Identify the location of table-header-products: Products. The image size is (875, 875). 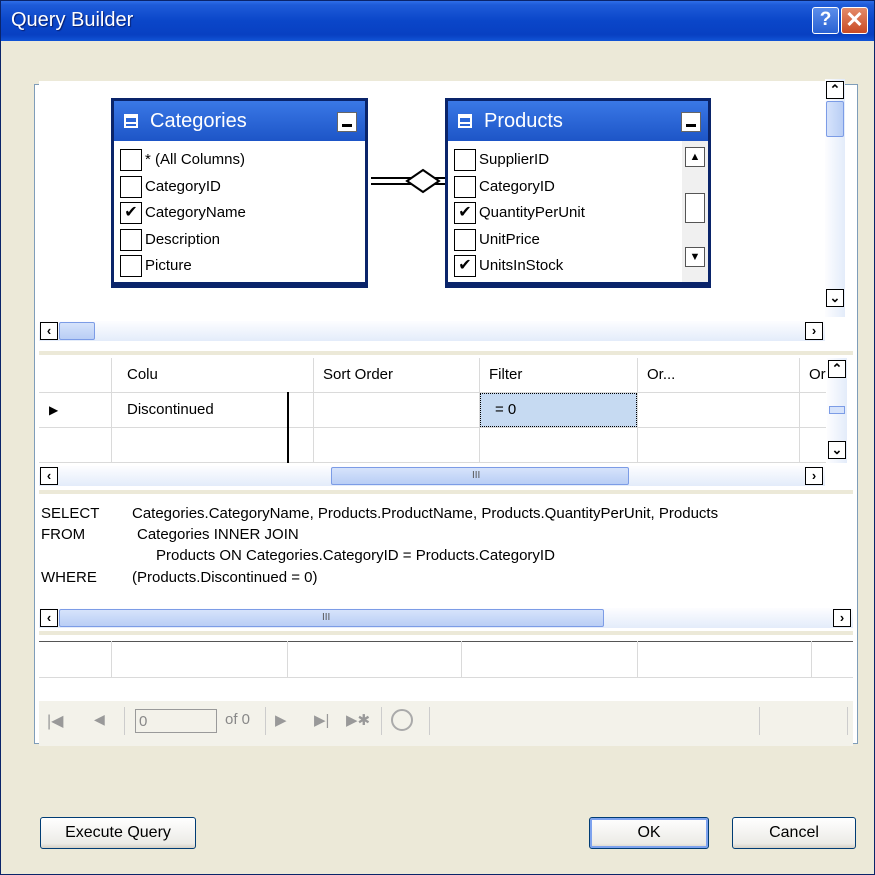
(578, 121).